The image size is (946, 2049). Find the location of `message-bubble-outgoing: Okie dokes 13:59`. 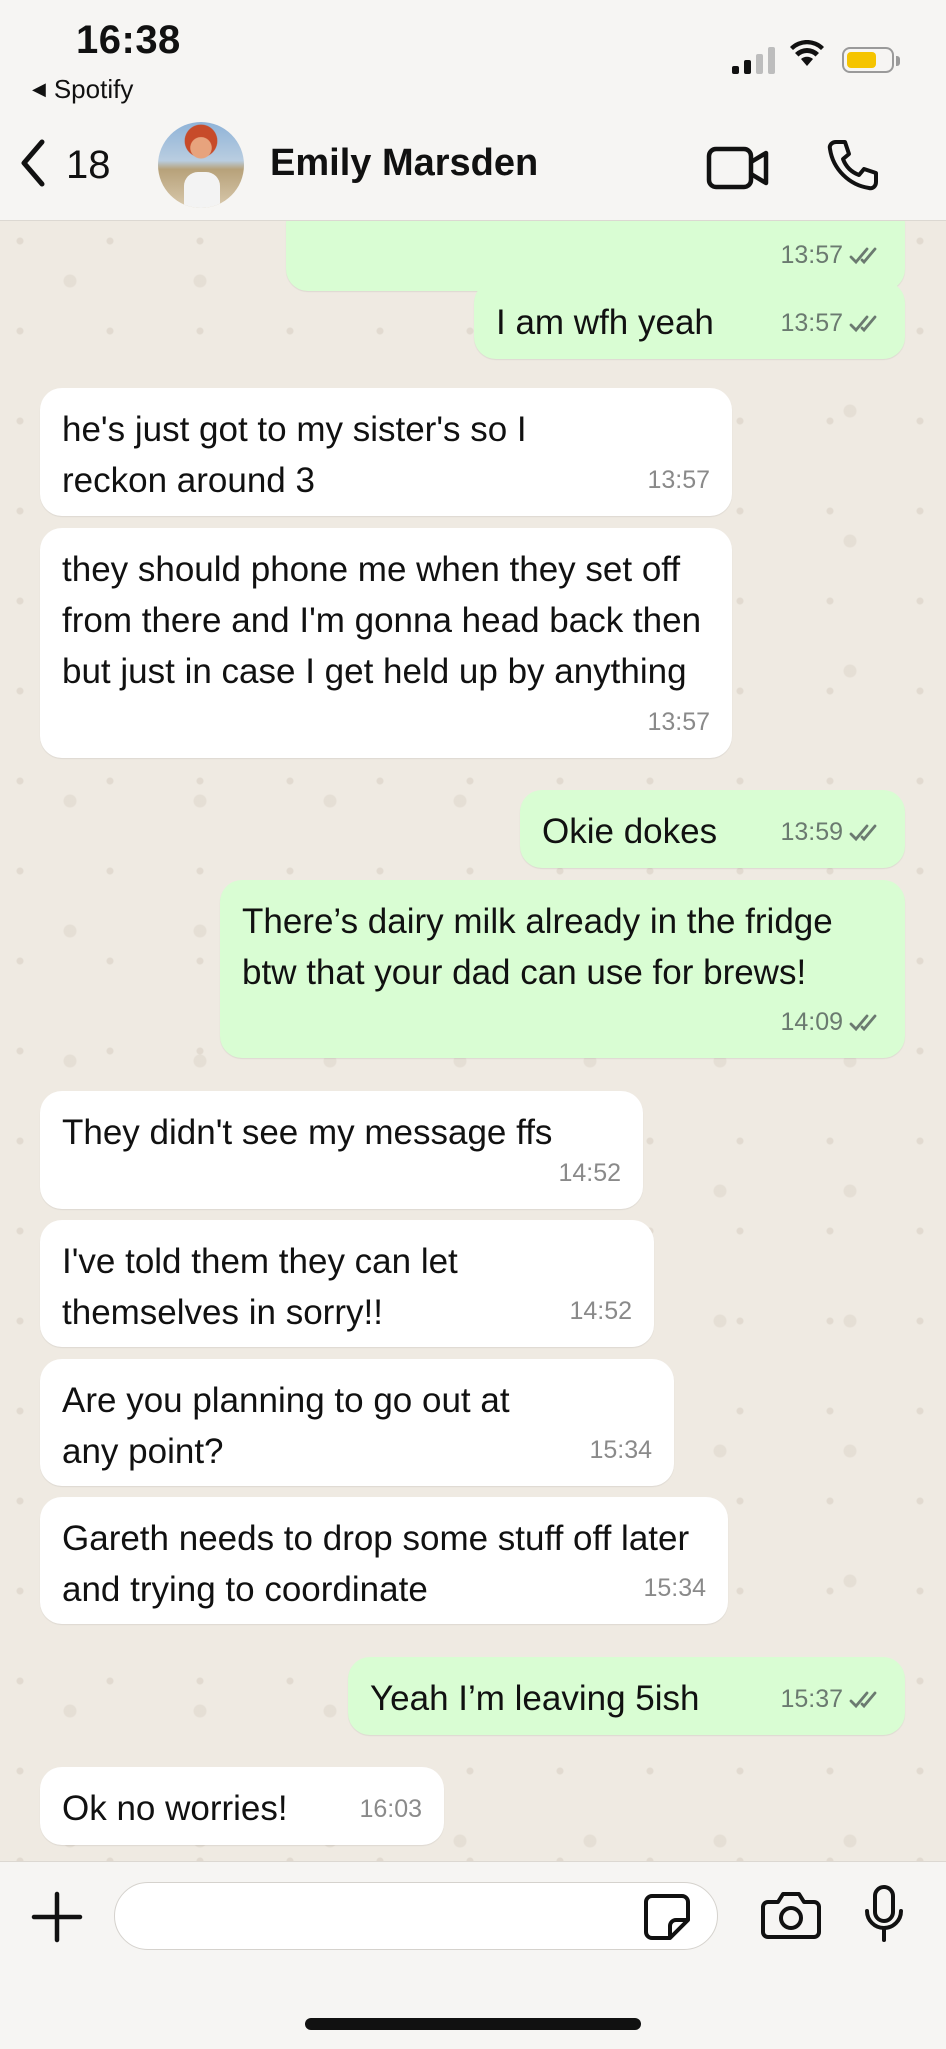

message-bubble-outgoing: Okie dokes 13:59 is located at coordinates (712, 829).